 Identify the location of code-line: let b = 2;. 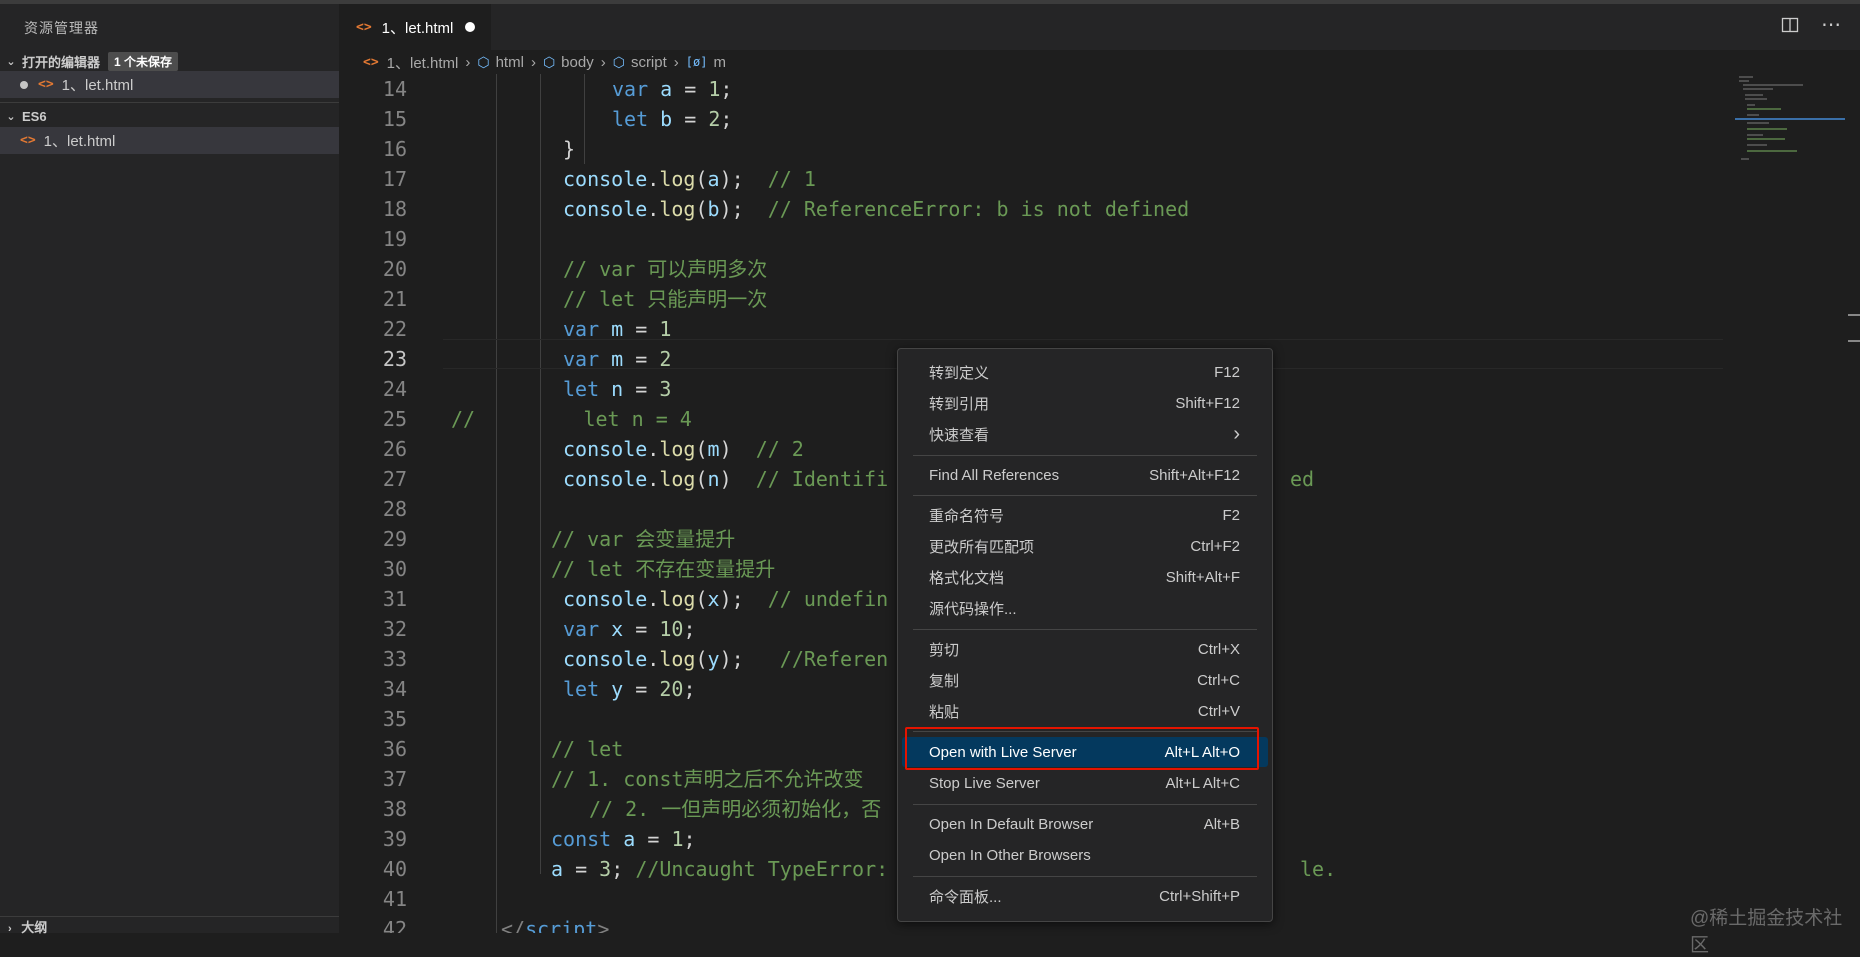
(672, 119).